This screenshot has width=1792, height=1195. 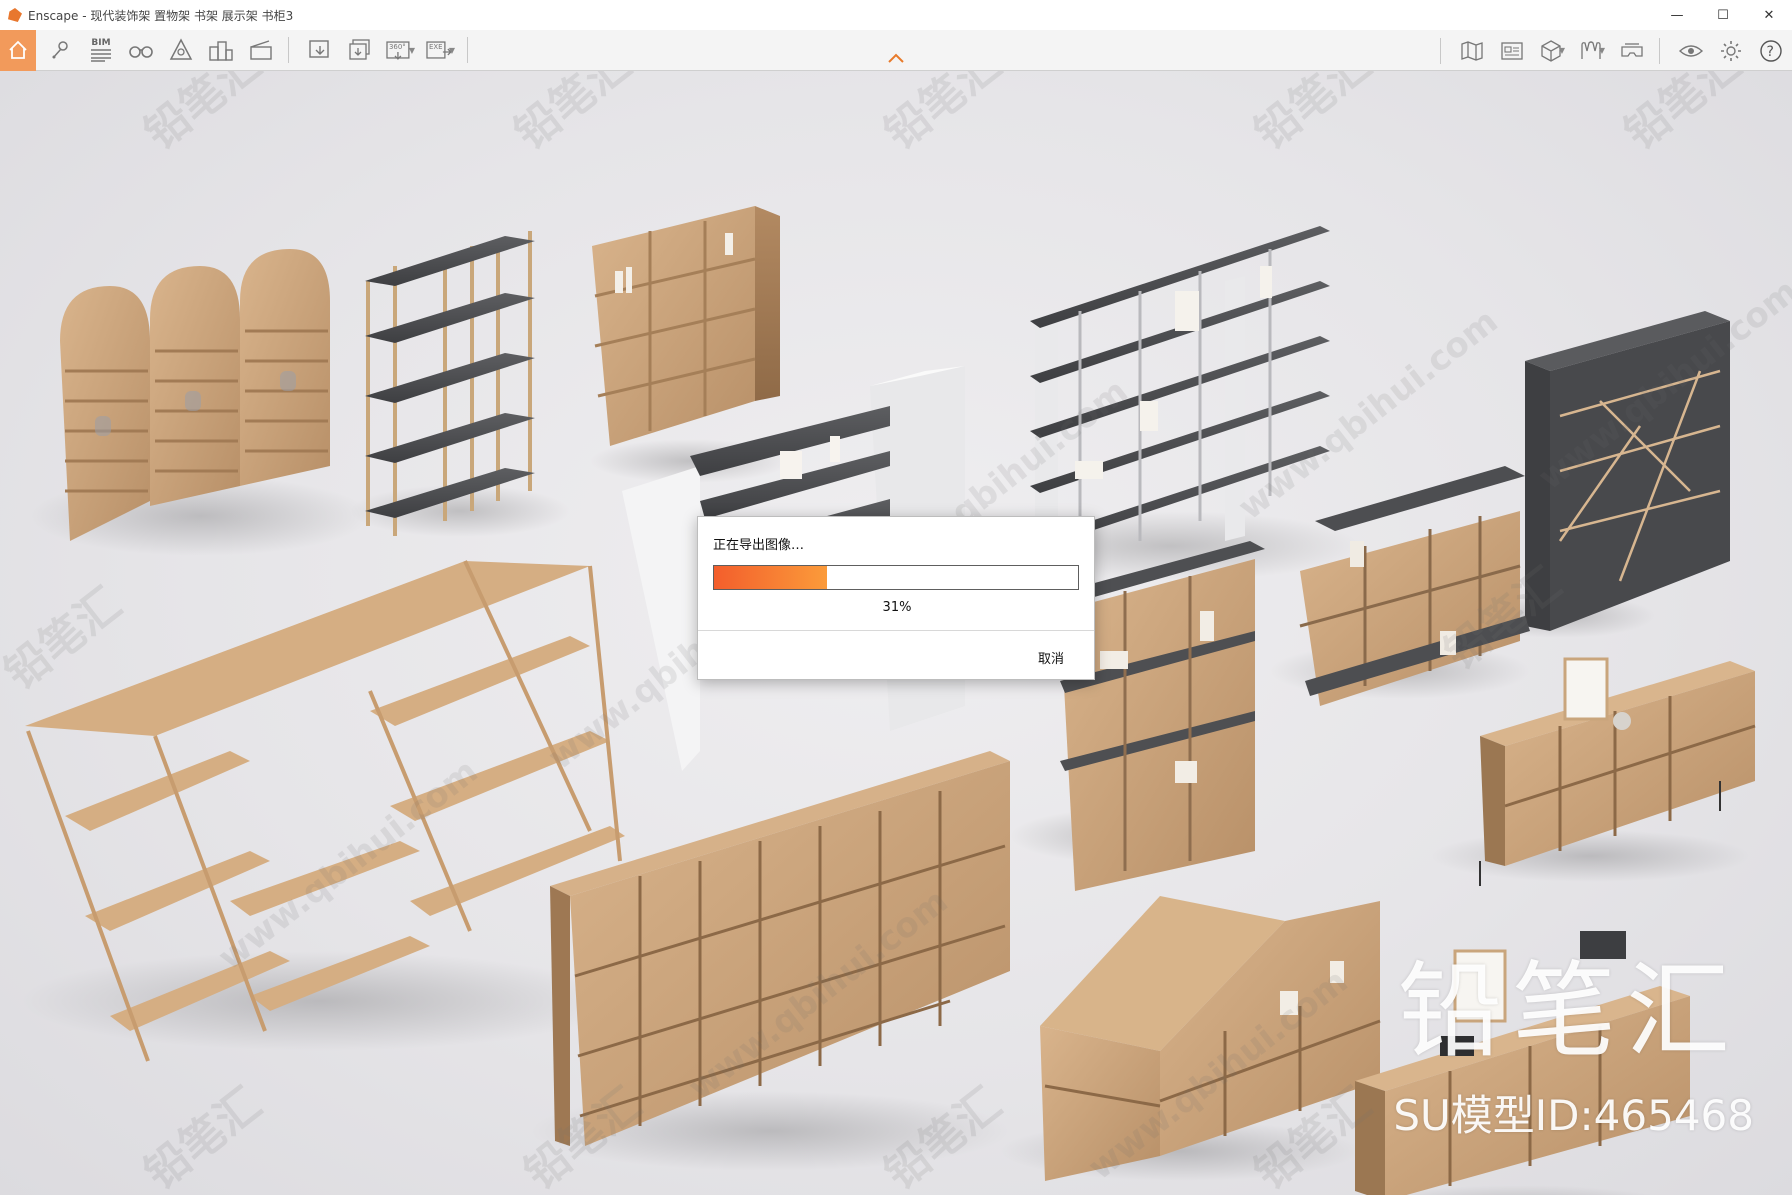 I want to click on map-icon, so click(x=1472, y=50).